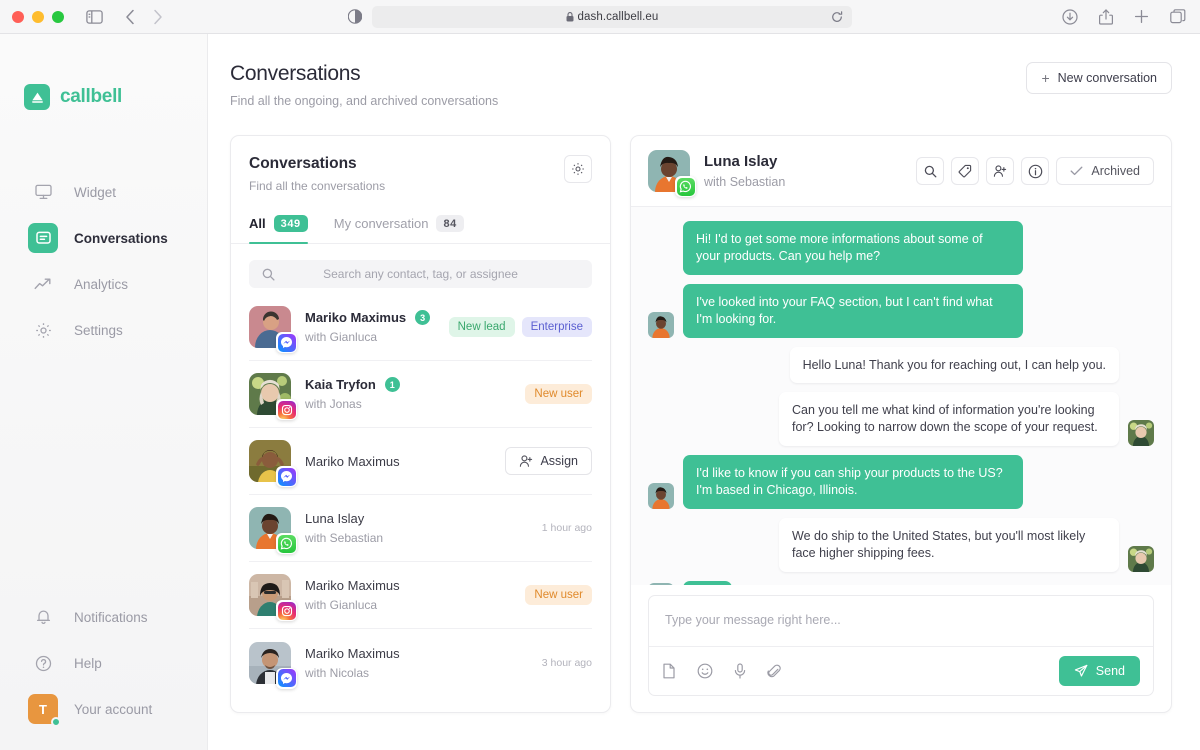  Describe the element at coordinates (741, 161) in the screenshot. I see `chat-contact-name: Luna Islay` at that location.